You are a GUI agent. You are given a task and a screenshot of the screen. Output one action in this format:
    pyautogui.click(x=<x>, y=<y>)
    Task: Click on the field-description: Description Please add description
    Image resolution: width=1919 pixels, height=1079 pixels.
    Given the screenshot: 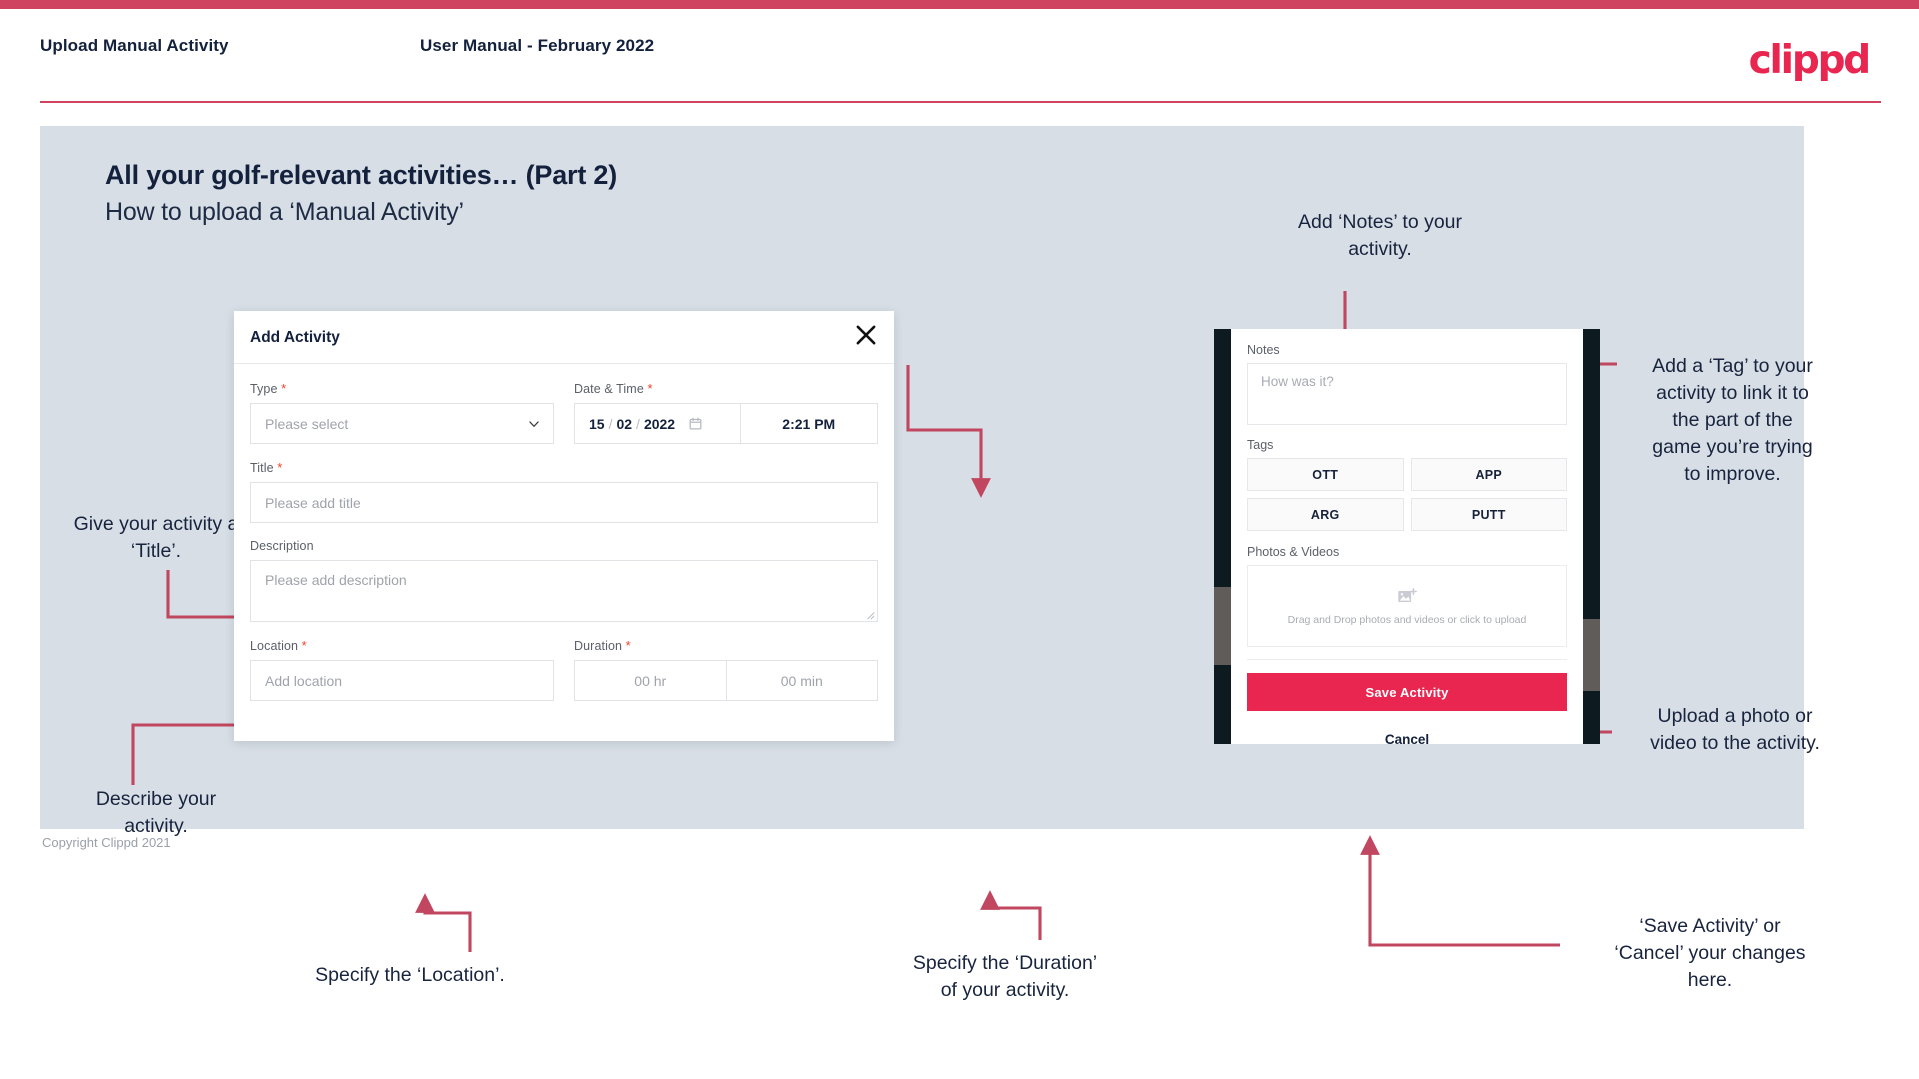 What is the action you would take?
    pyautogui.click(x=564, y=580)
    